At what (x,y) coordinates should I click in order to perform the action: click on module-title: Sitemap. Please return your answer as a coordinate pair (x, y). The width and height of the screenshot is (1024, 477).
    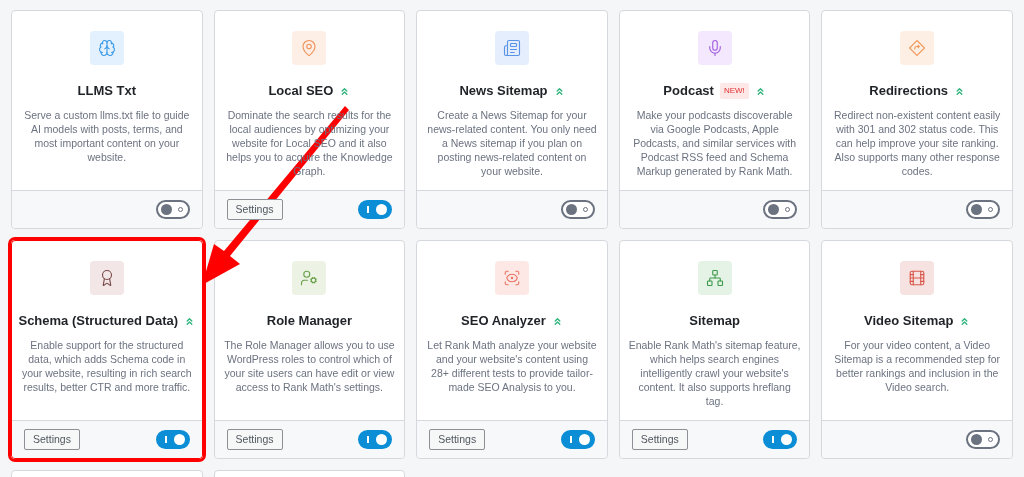
    Looking at the image, I should click on (714, 321).